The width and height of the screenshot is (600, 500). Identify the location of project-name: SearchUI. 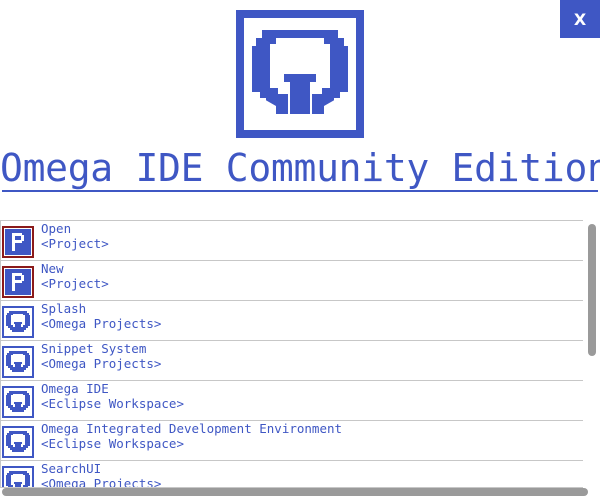
(71, 468).